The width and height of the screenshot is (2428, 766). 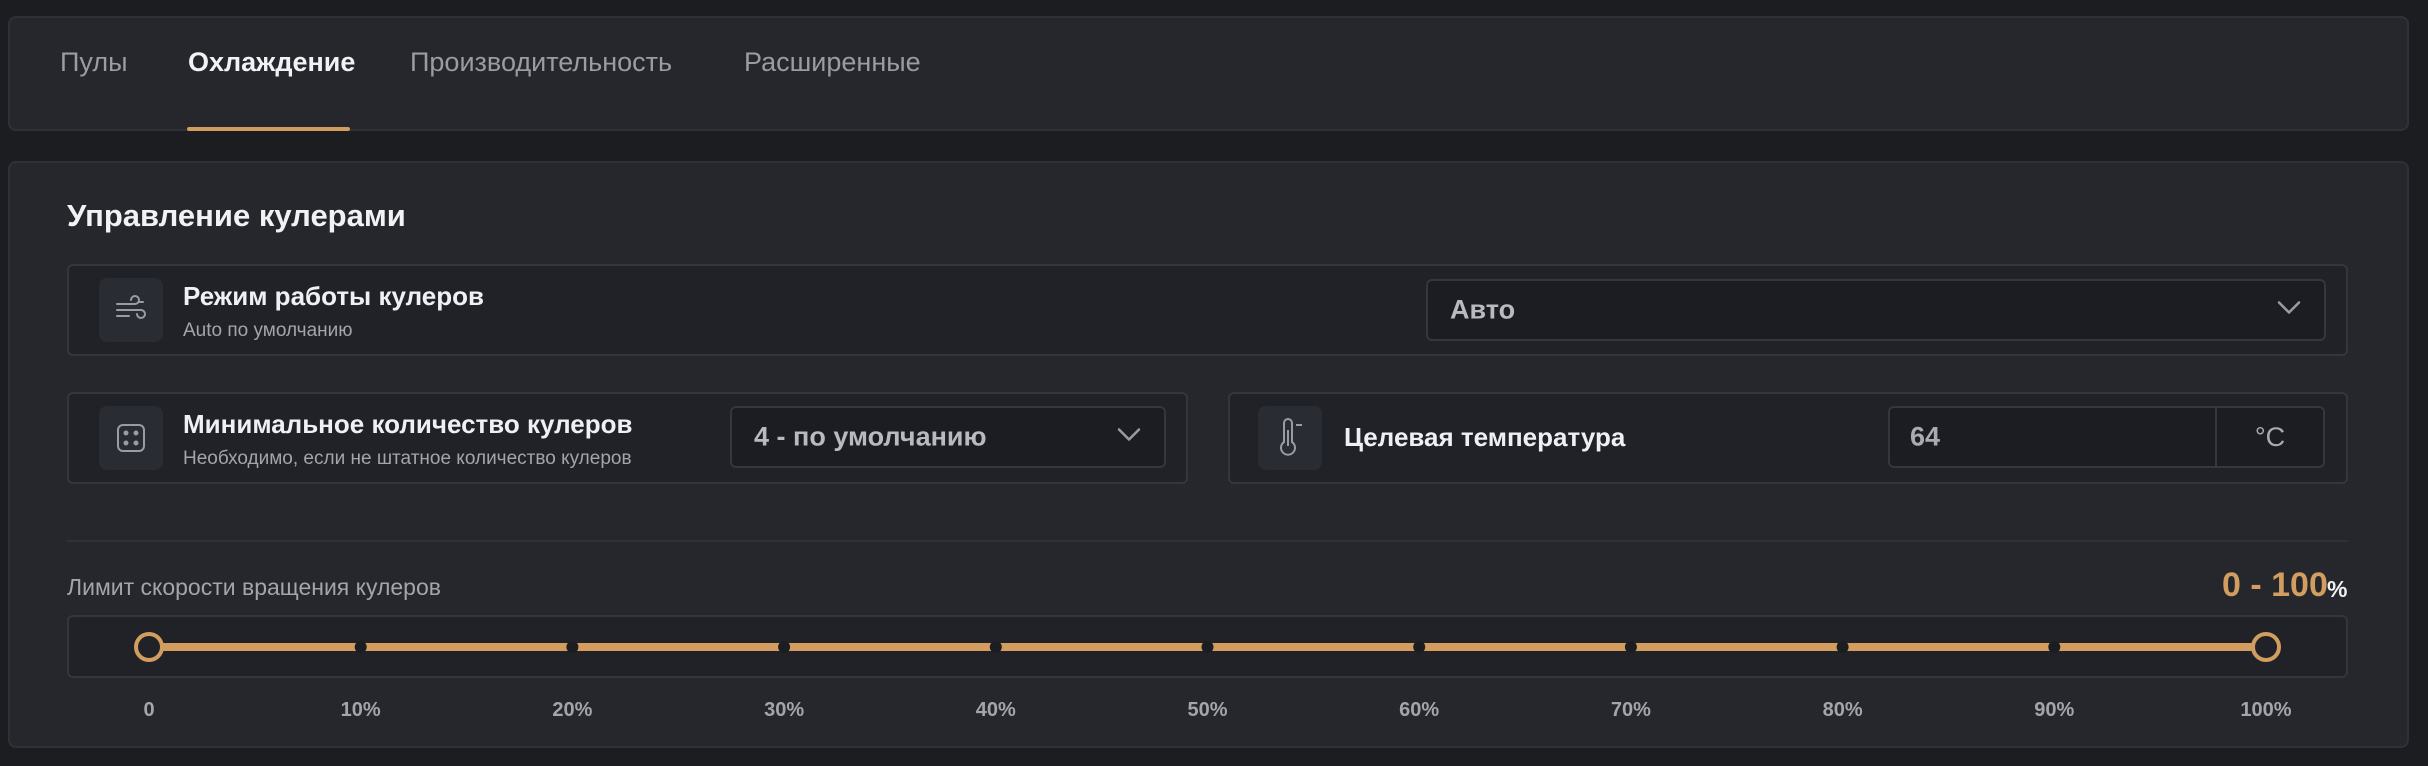 What do you see at coordinates (1630, 710) in the screenshot?
I see `slider-tick-label: 70%` at bounding box center [1630, 710].